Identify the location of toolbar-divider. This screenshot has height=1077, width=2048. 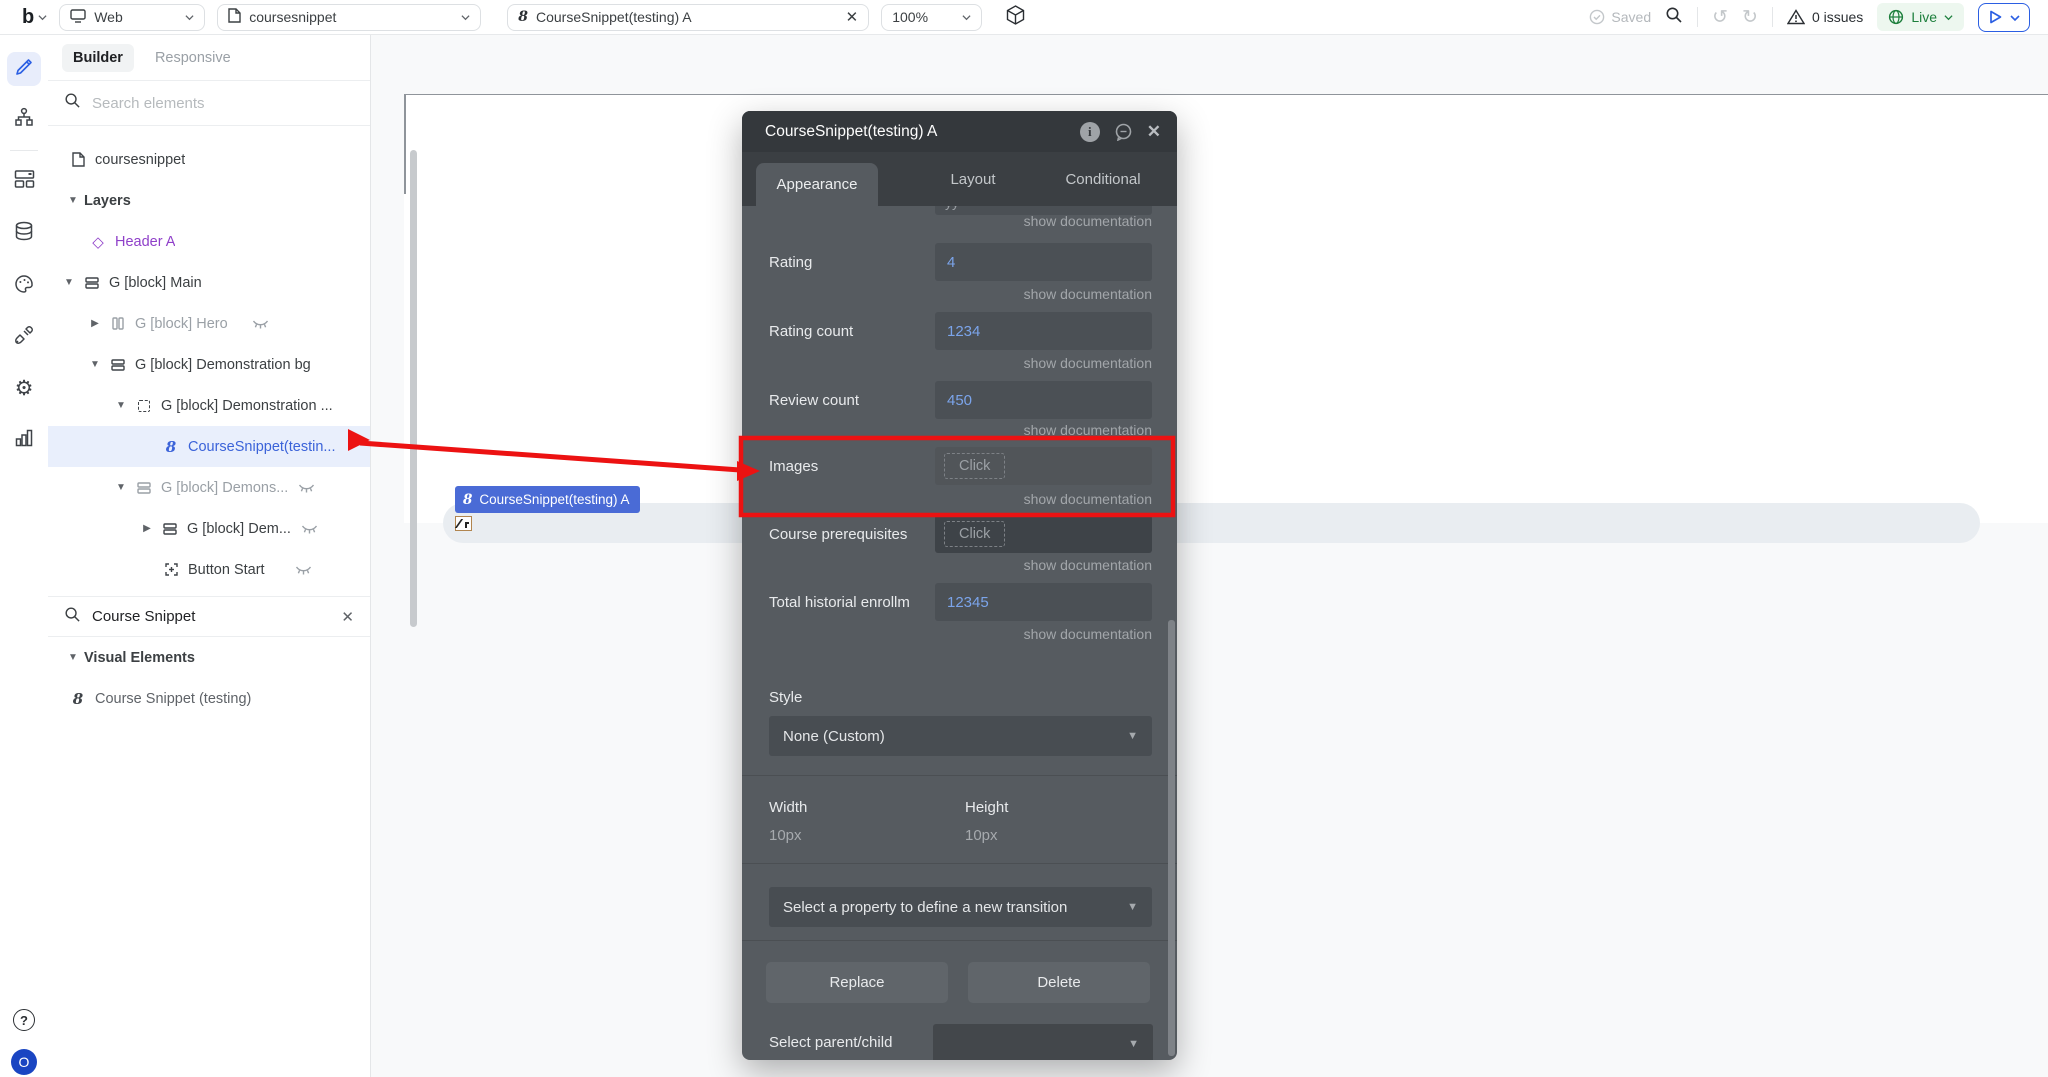
(1698, 17).